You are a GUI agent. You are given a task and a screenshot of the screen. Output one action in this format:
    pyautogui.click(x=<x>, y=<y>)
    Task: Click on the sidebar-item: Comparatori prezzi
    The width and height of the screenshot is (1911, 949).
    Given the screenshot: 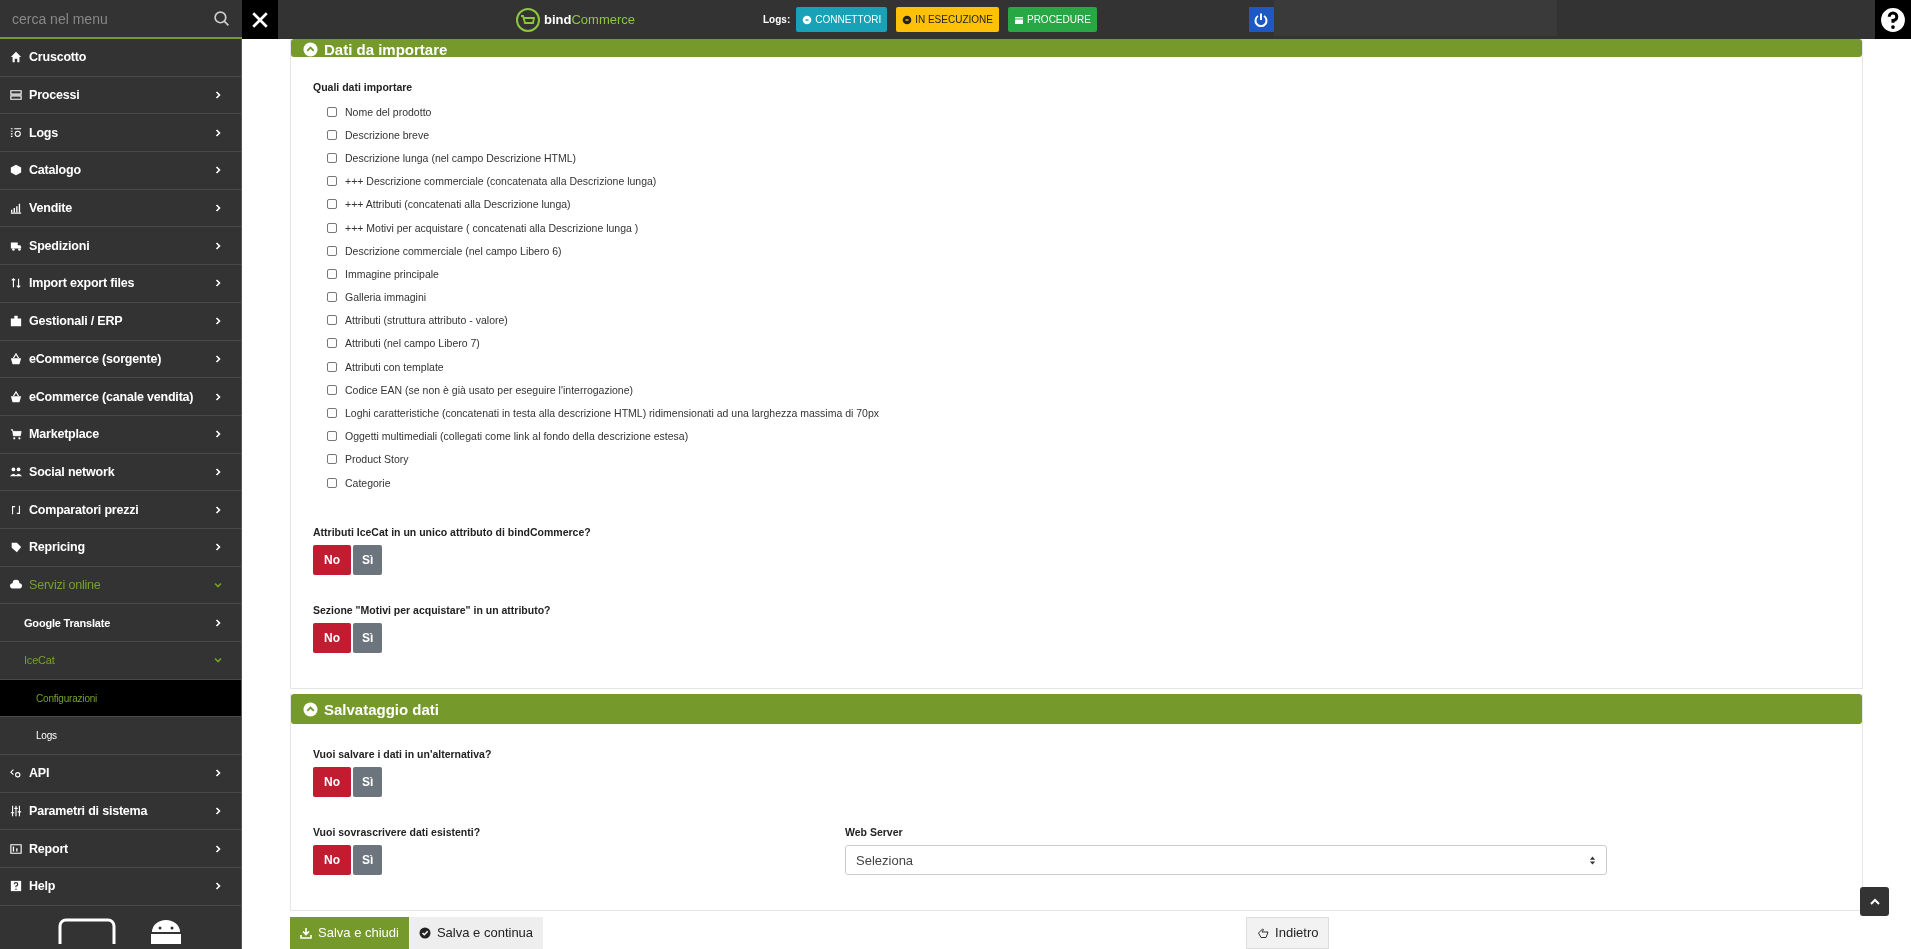 What is the action you would take?
    pyautogui.click(x=120, y=510)
    